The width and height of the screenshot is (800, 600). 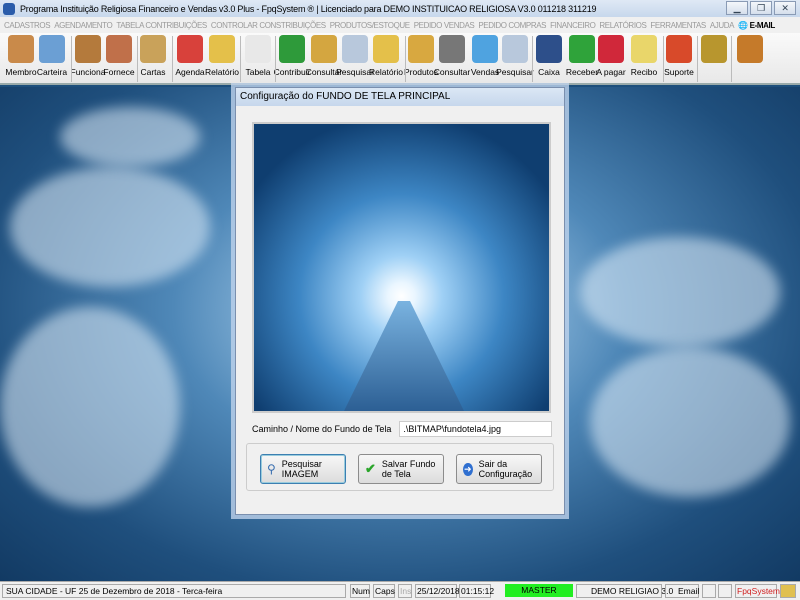 What do you see at coordinates (743, 25) in the screenshot?
I see `globe-icon: 🌐` at bounding box center [743, 25].